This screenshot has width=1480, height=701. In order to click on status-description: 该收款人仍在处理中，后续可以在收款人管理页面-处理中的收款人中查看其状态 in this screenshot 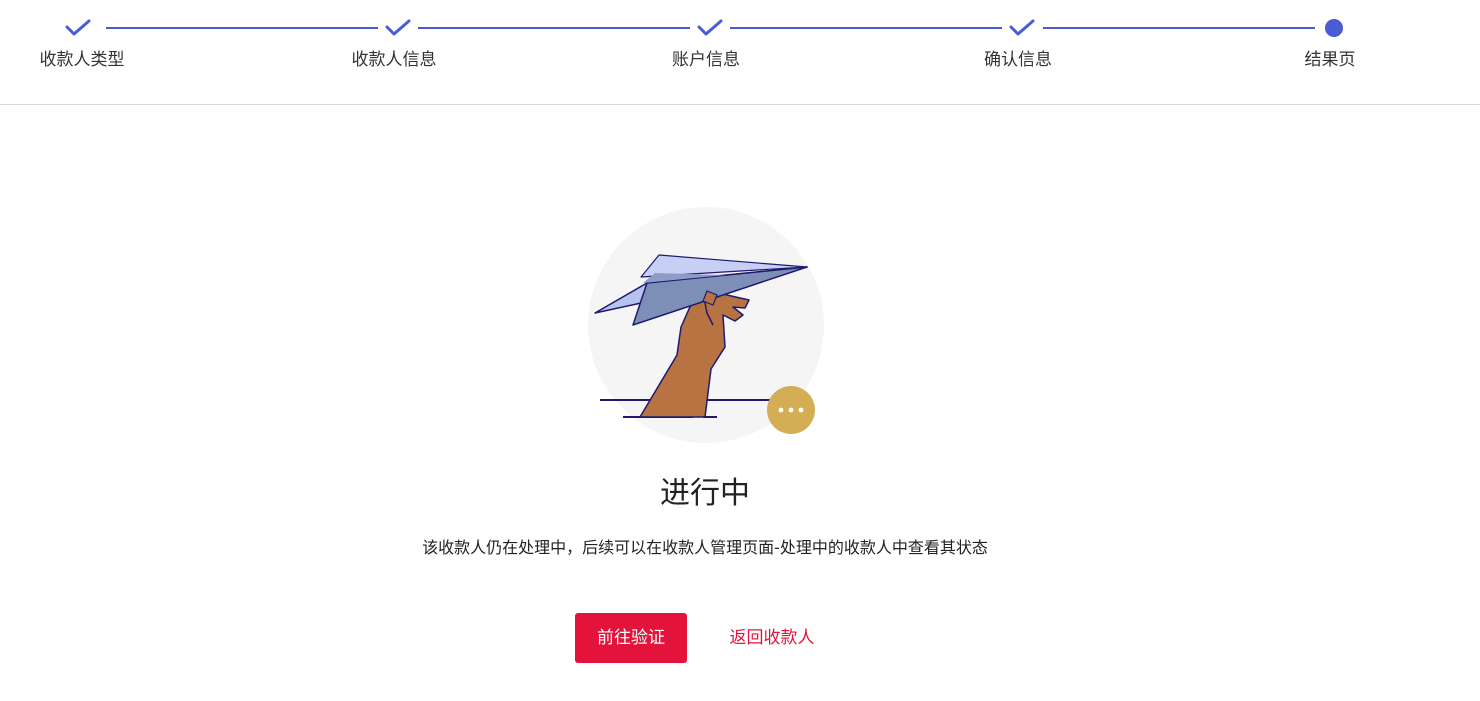, I will do `click(705, 547)`.